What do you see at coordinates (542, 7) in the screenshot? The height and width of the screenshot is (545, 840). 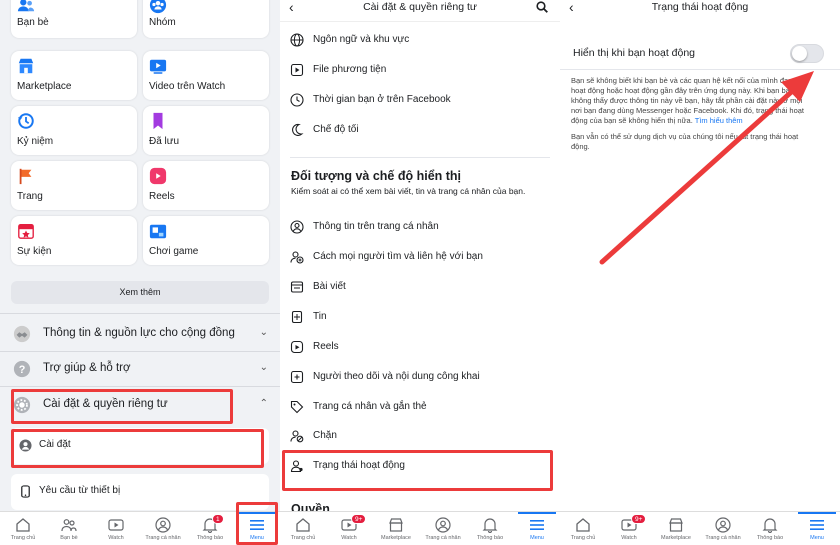 I see `search-icon` at bounding box center [542, 7].